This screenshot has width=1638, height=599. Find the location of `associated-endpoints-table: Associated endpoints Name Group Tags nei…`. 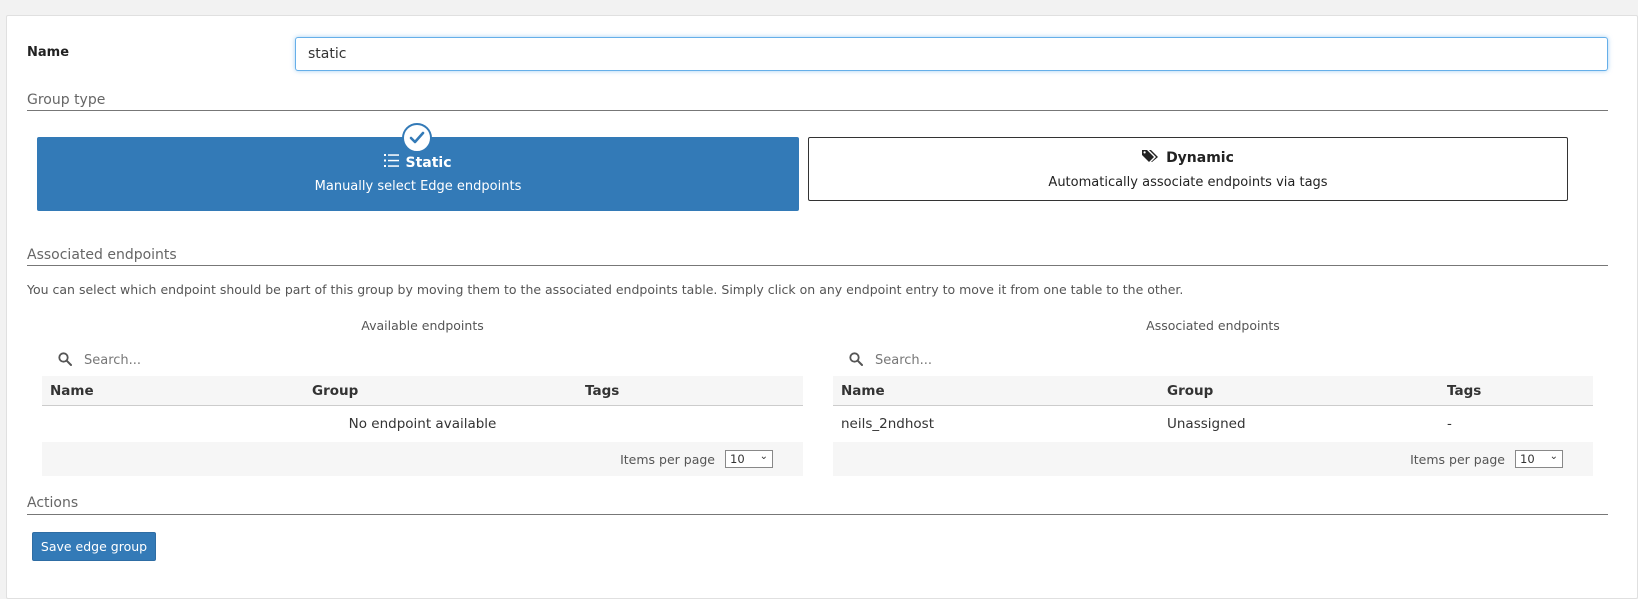

associated-endpoints-table: Associated endpoints Name Group Tags nei… is located at coordinates (1213, 397).